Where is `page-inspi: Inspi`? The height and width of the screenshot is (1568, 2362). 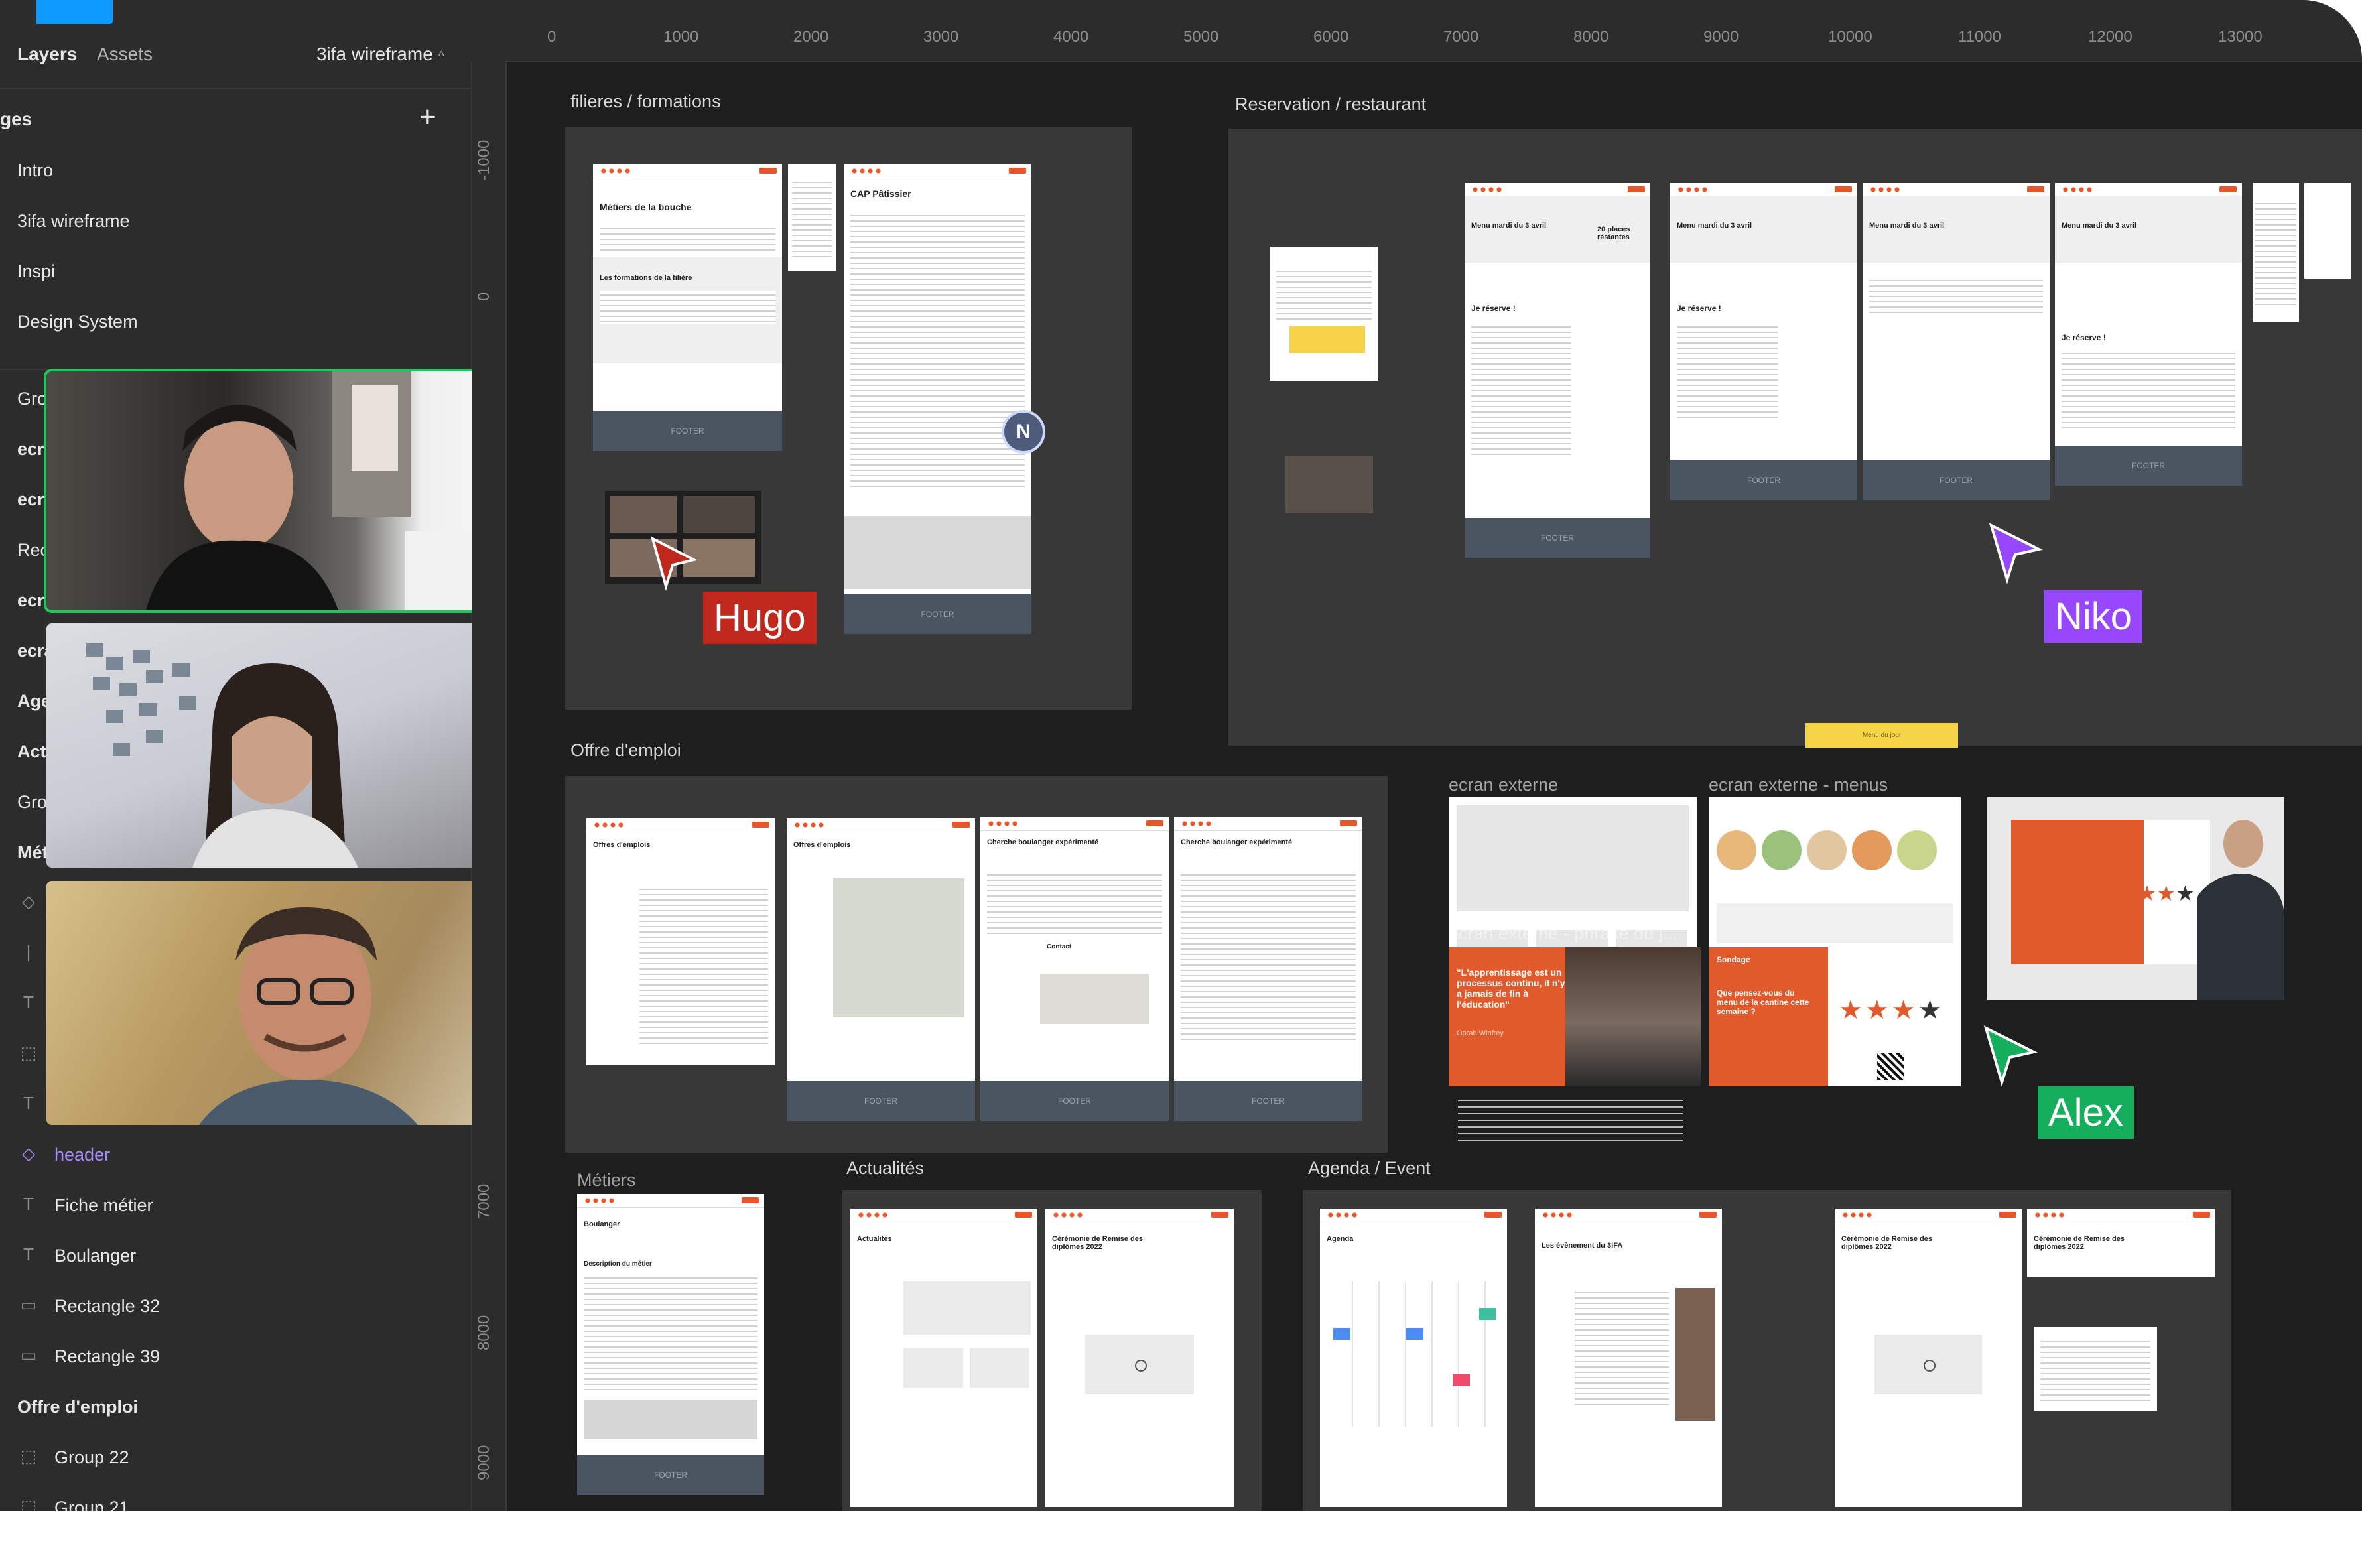 page-inspi: Inspi is located at coordinates (36, 271).